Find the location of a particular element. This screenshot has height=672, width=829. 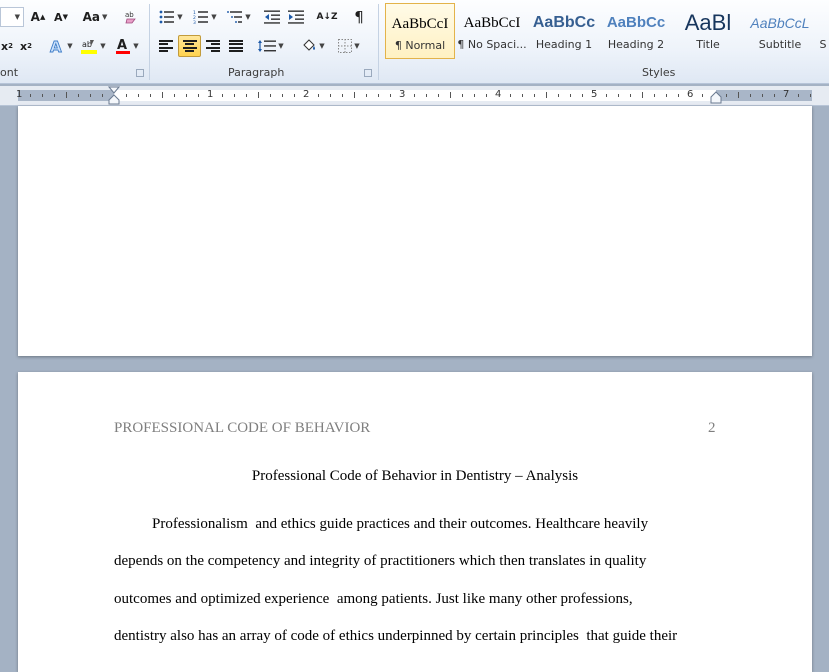

ruler-number: 5 is located at coordinates (594, 94).